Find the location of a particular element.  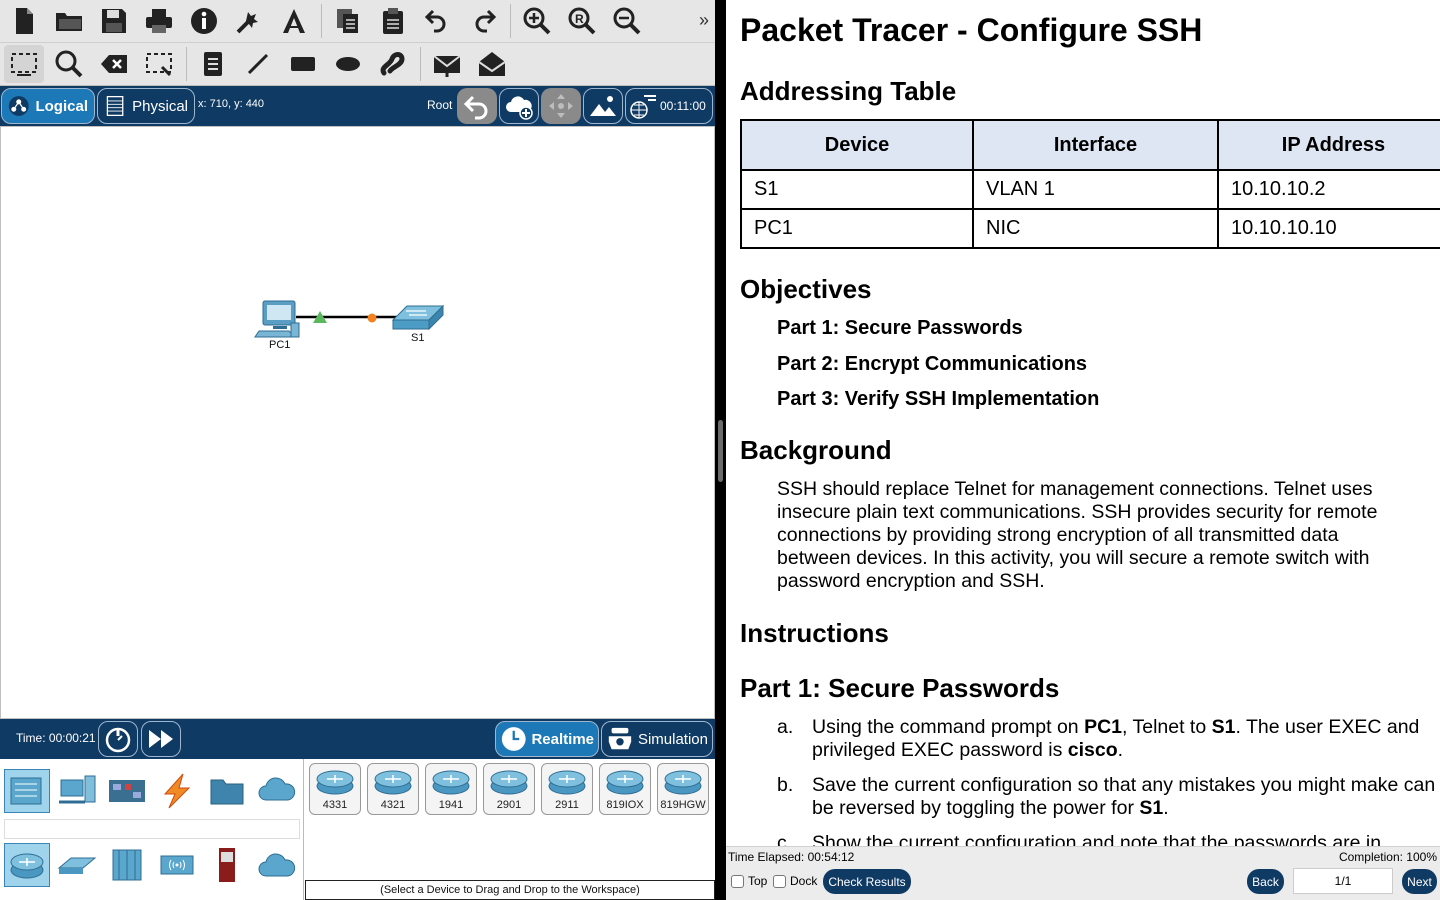

zoom-out-button is located at coordinates (627, 21).